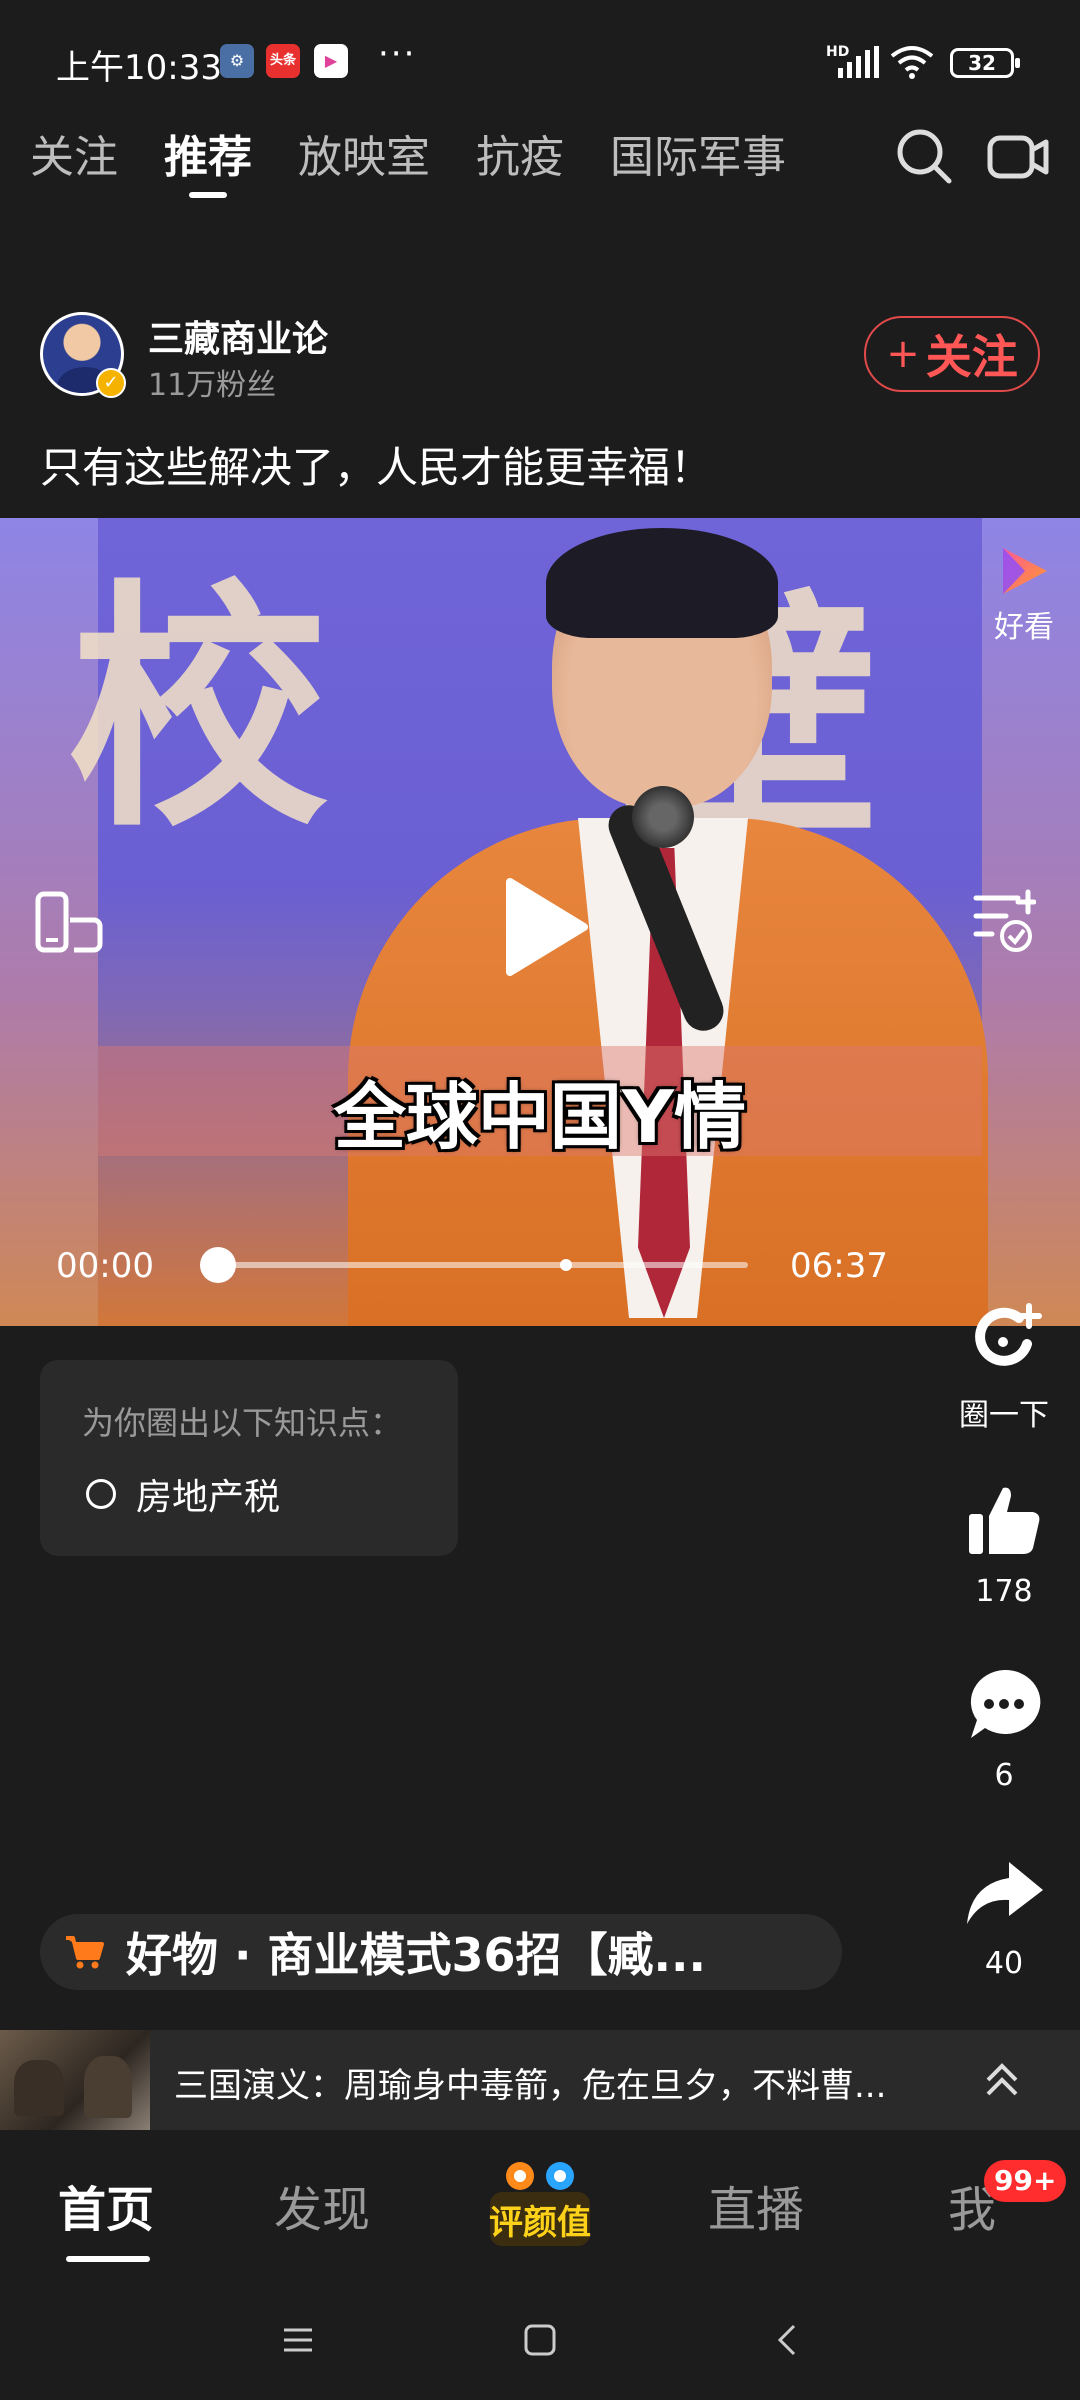 This screenshot has width=1080, height=2400. Describe the element at coordinates (662, 583) in the screenshot. I see `speaker-hair` at that location.